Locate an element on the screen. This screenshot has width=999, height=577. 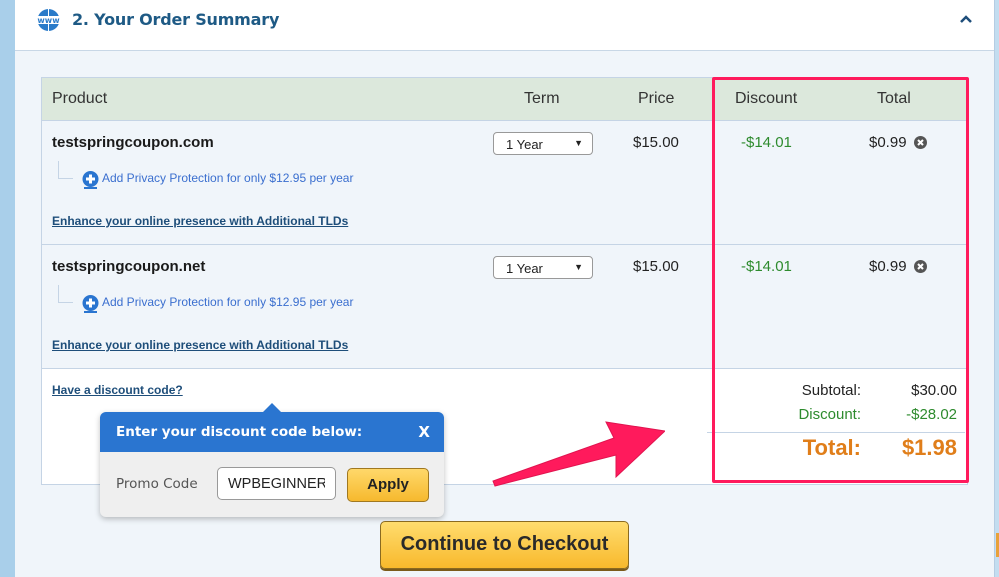
column-price: Price is located at coordinates (656, 98).